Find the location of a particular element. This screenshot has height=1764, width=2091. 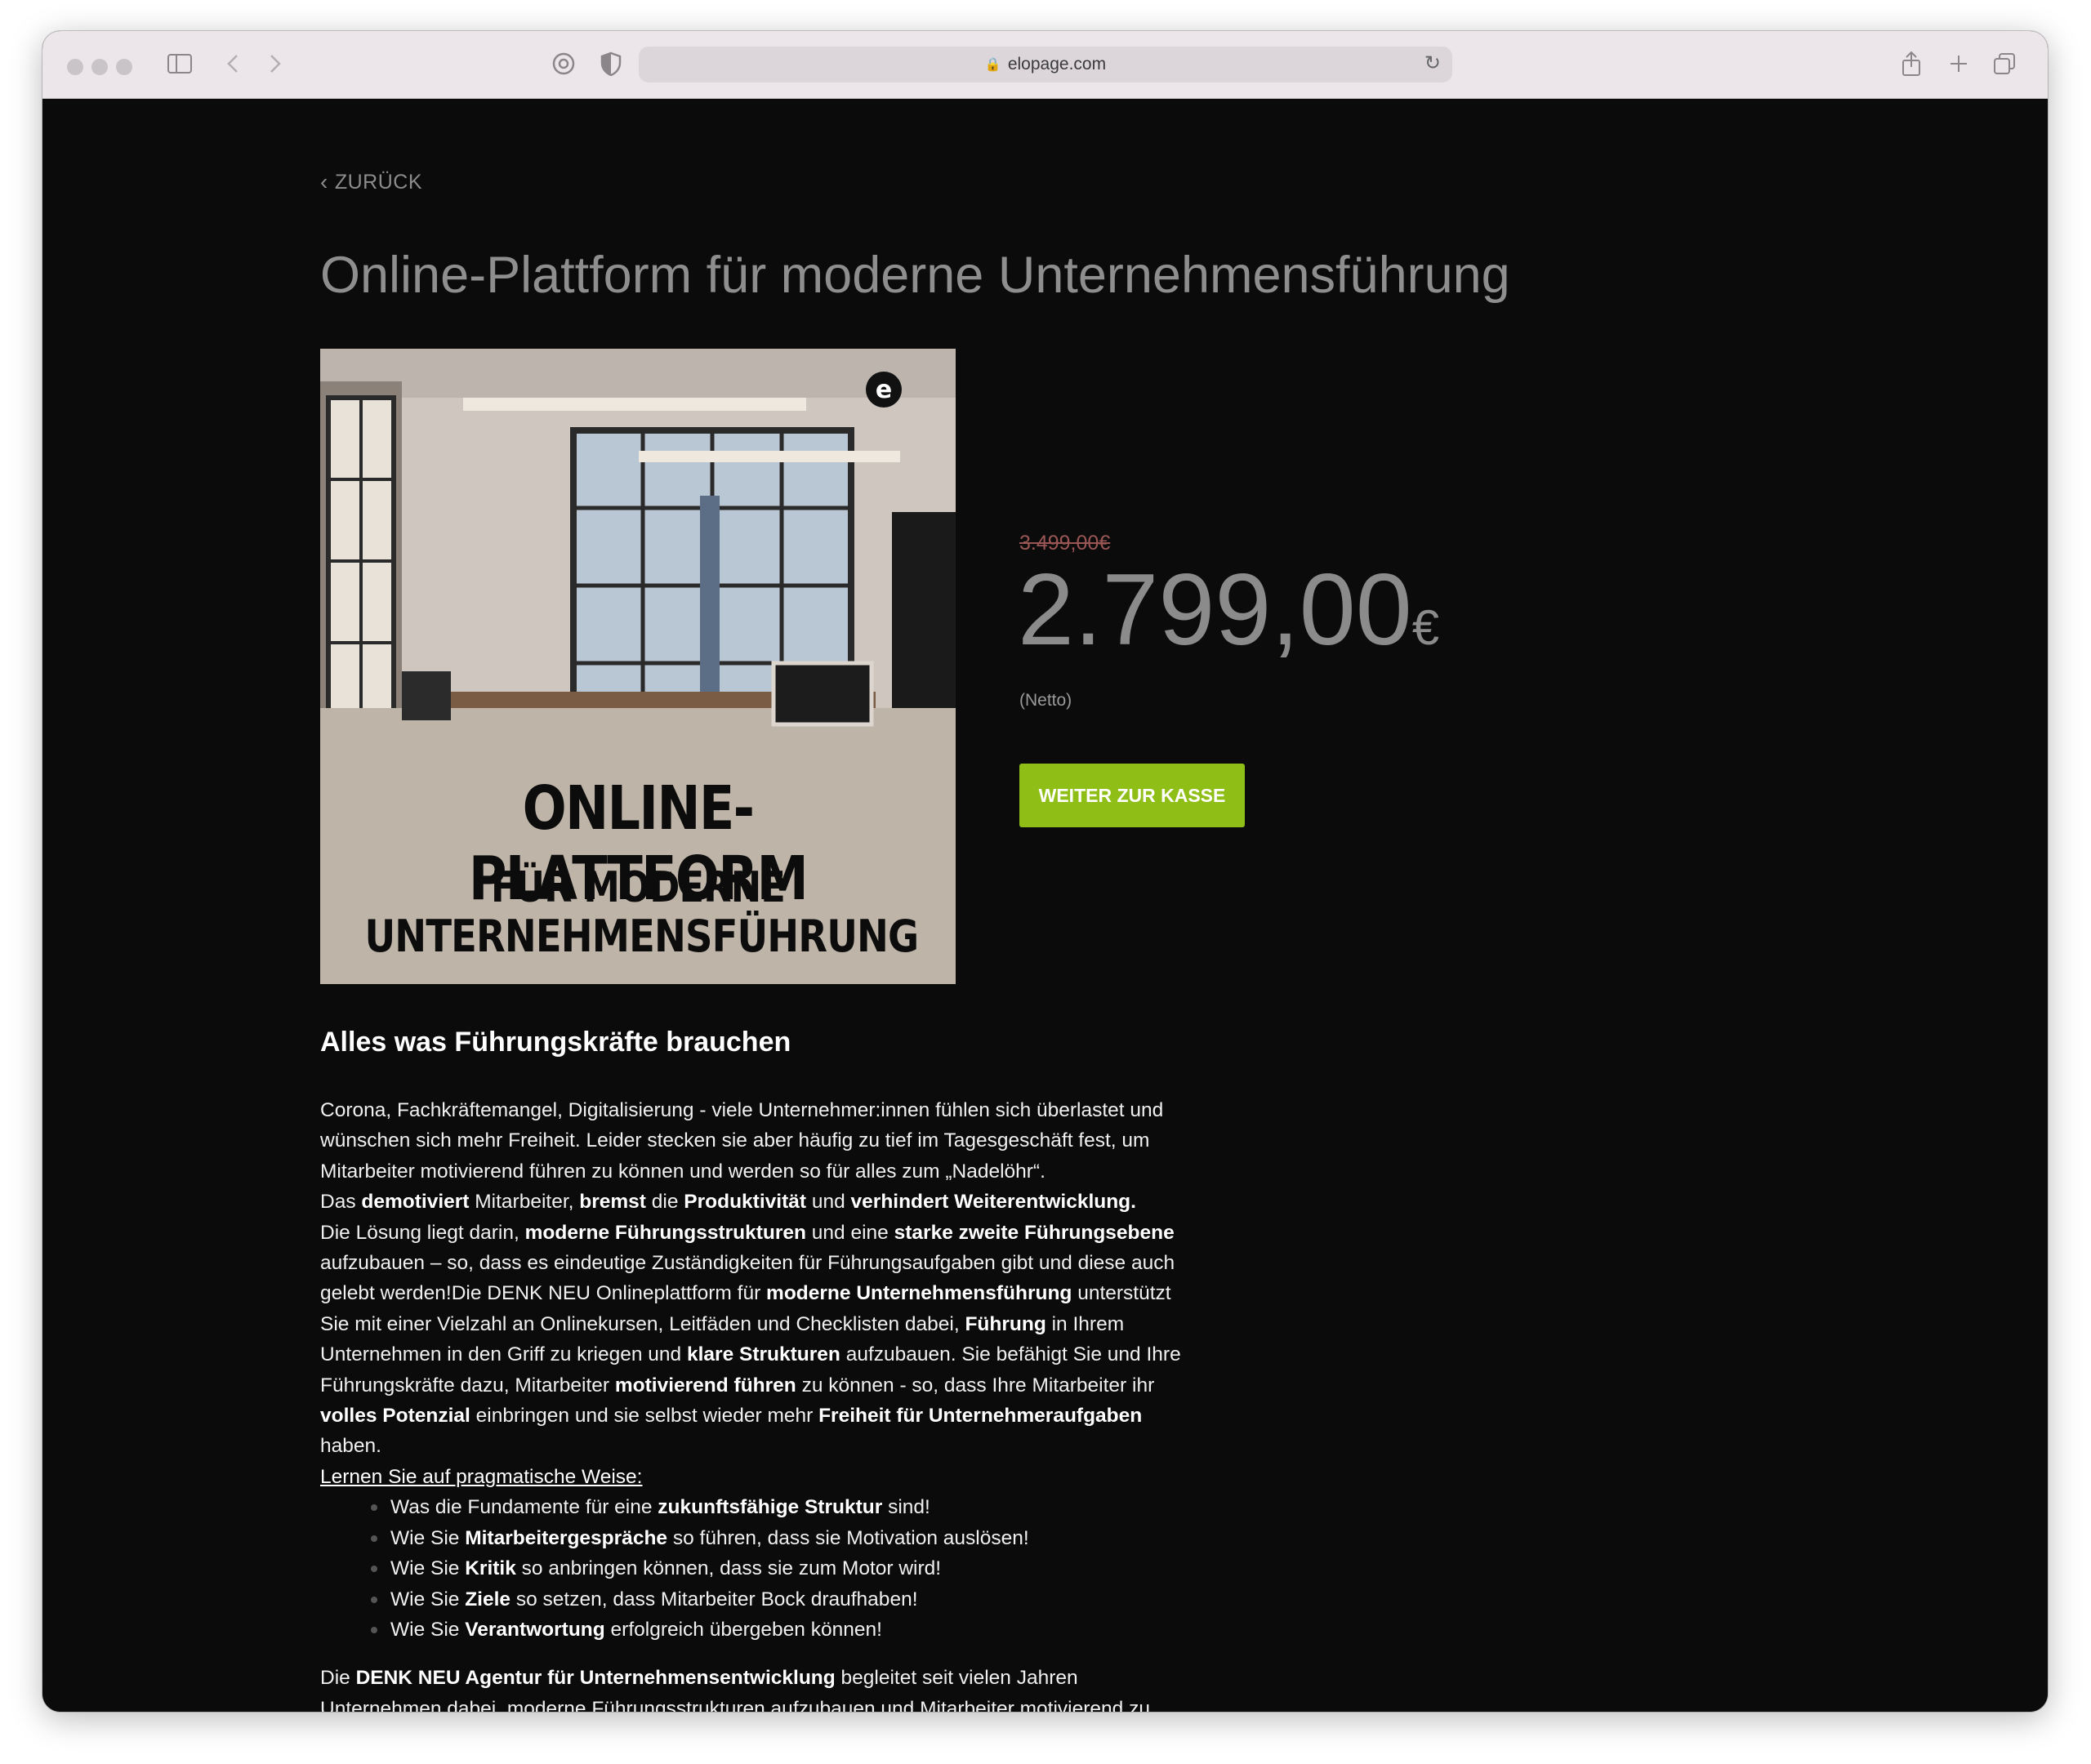

bold-span: demotiviert is located at coordinates (416, 1202).